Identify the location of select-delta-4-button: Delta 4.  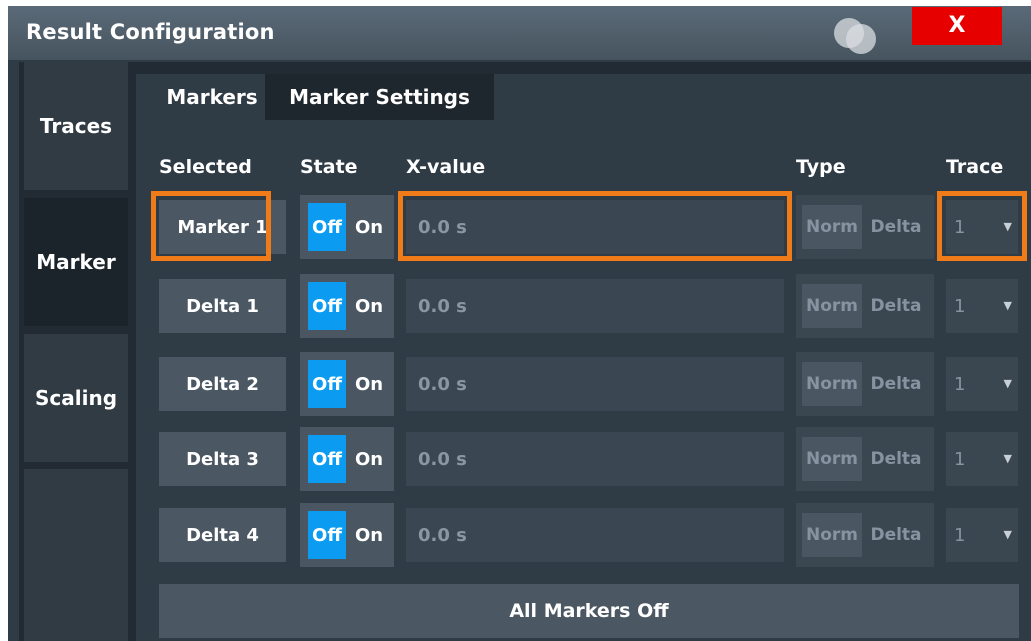
(222, 535).